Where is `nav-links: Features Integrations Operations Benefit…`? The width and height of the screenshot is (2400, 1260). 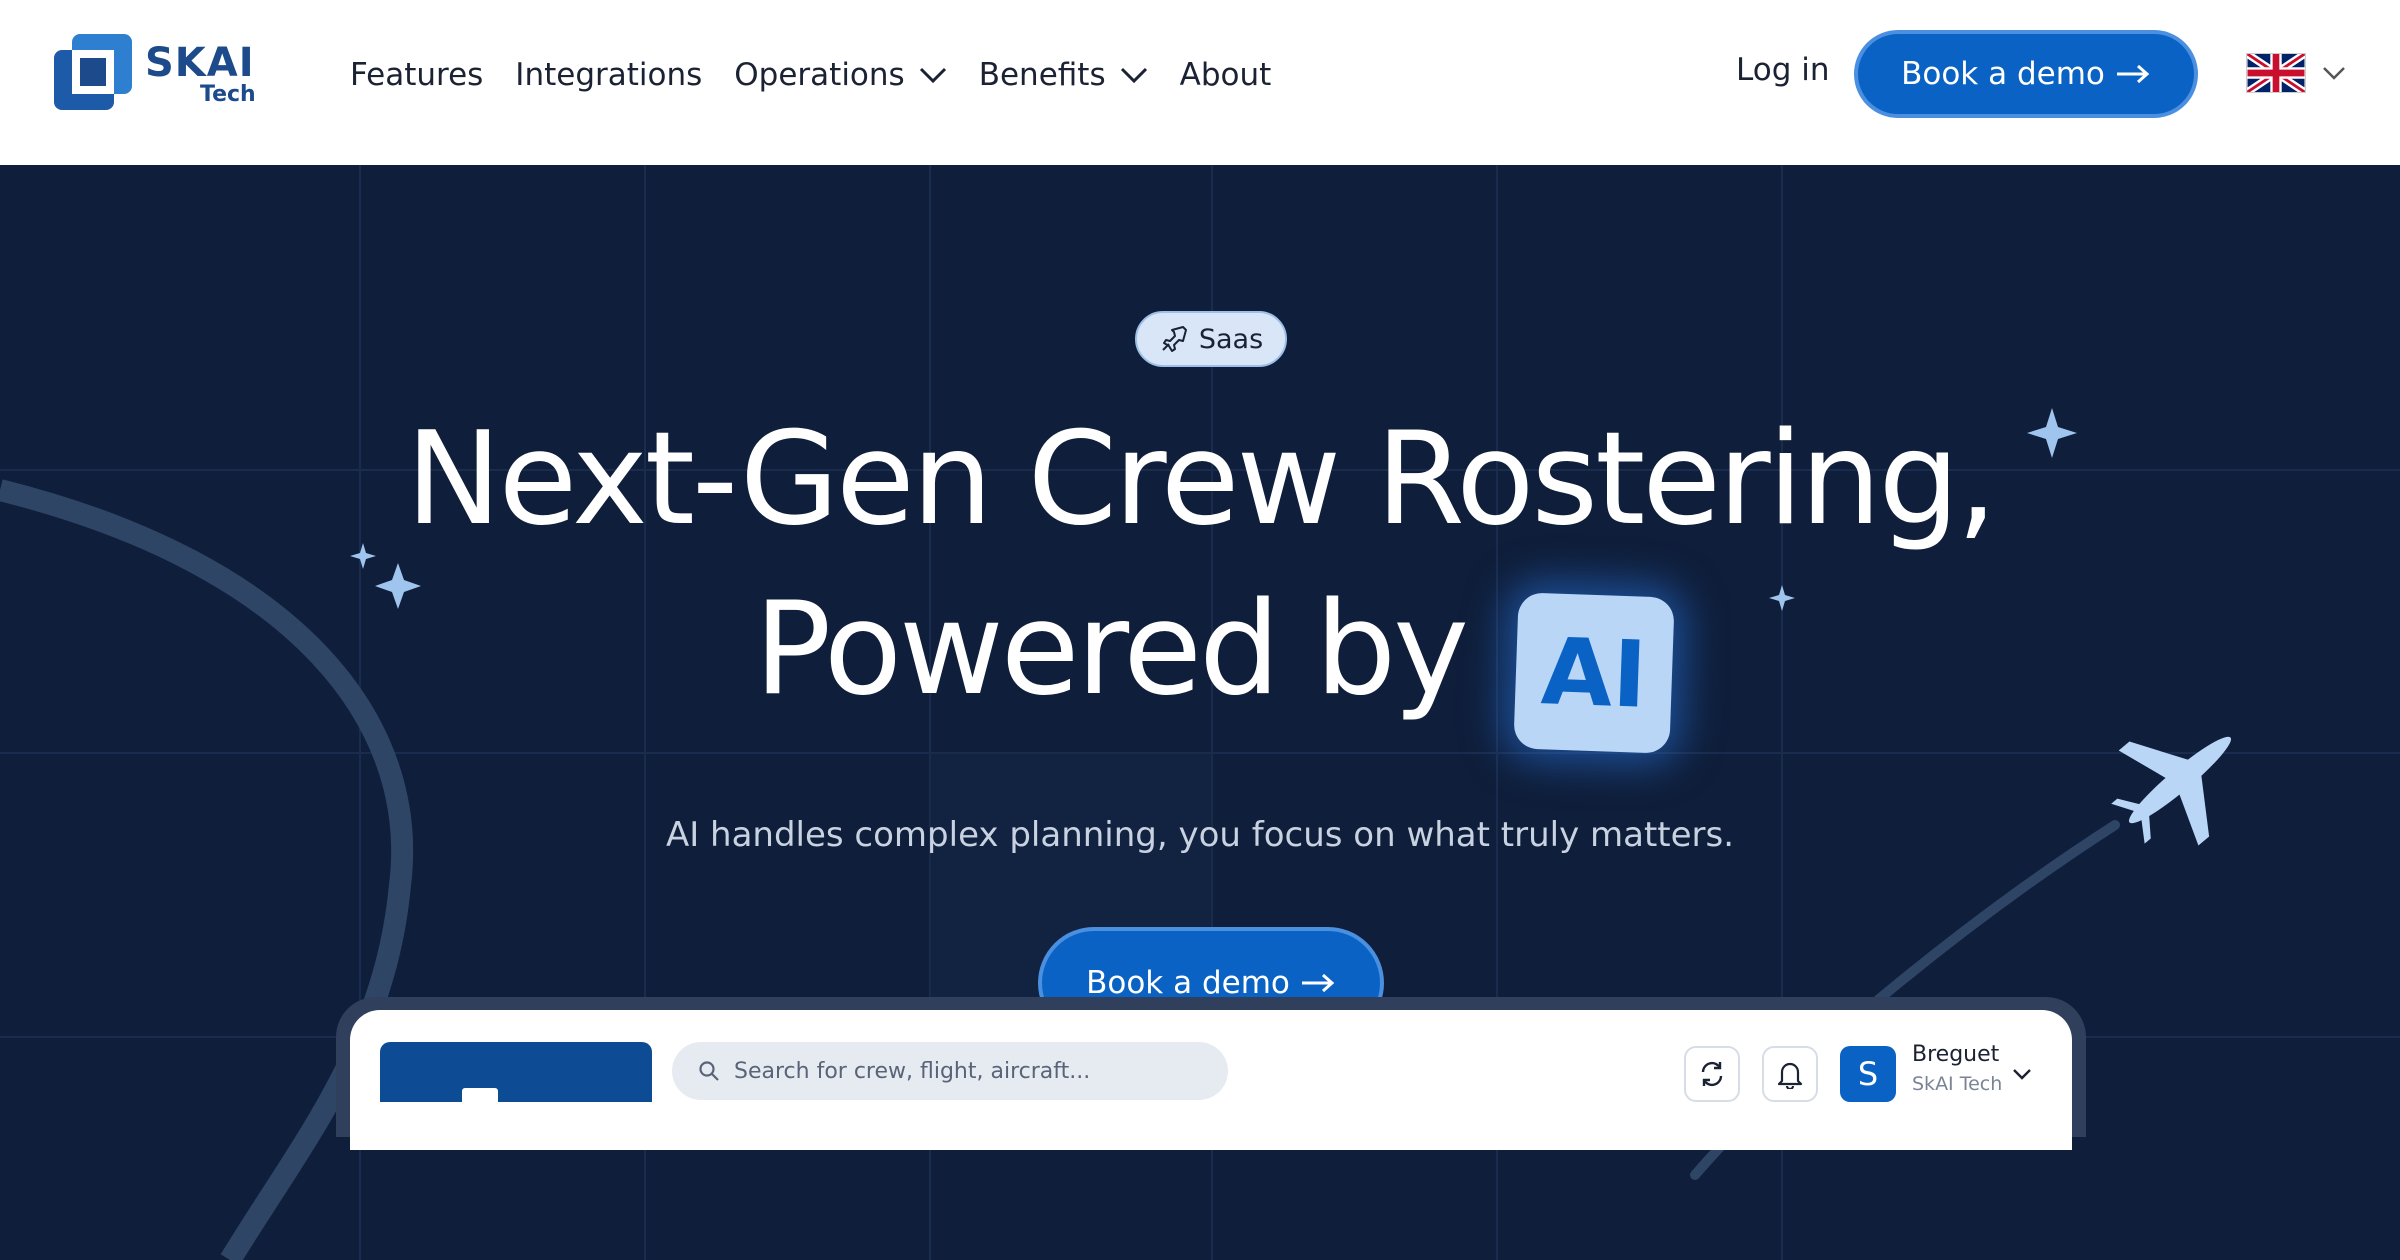 nav-links: Features Integrations Operations Benefit… is located at coordinates (826, 75).